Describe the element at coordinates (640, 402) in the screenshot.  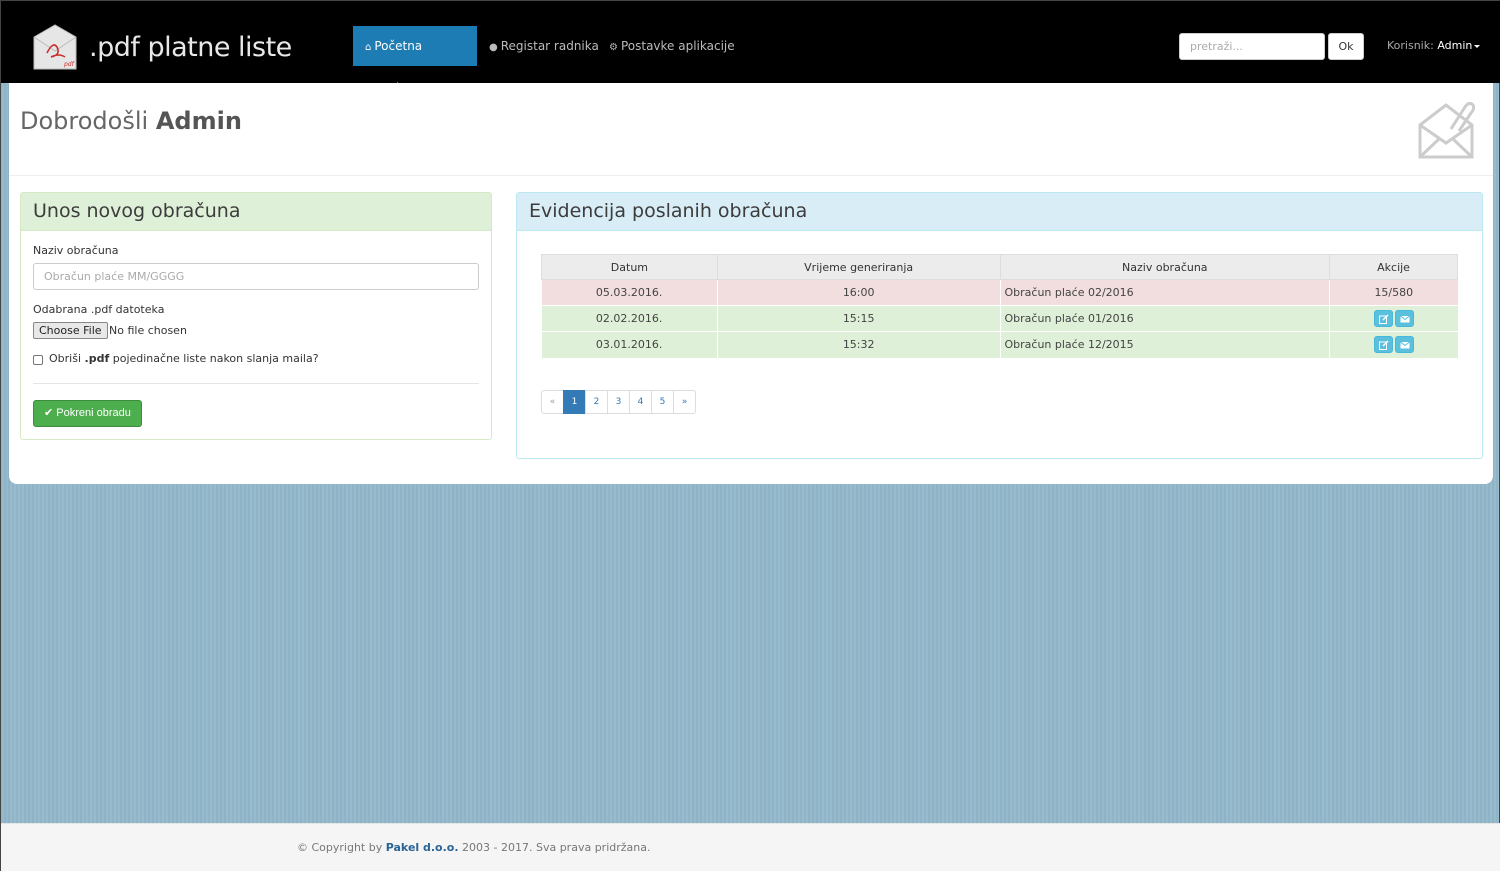
I see `pagination-page-4: 4` at that location.